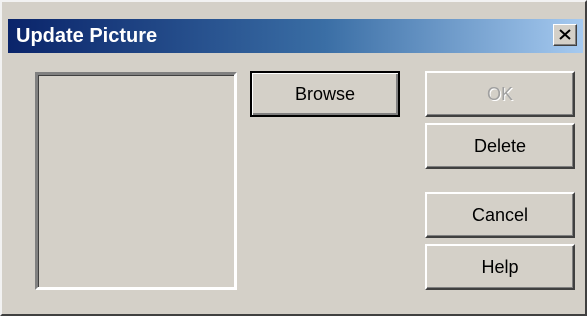 Image resolution: width=587 pixels, height=316 pixels. What do you see at coordinates (500, 215) in the screenshot?
I see `cancel-button: Cancel` at bounding box center [500, 215].